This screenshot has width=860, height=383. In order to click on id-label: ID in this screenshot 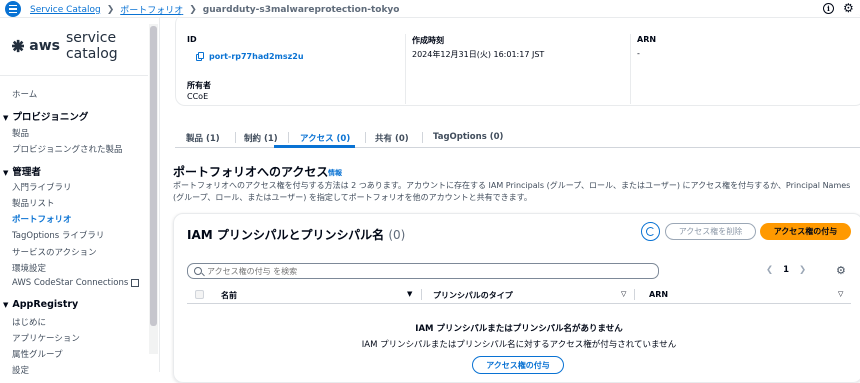, I will do `click(192, 39)`.